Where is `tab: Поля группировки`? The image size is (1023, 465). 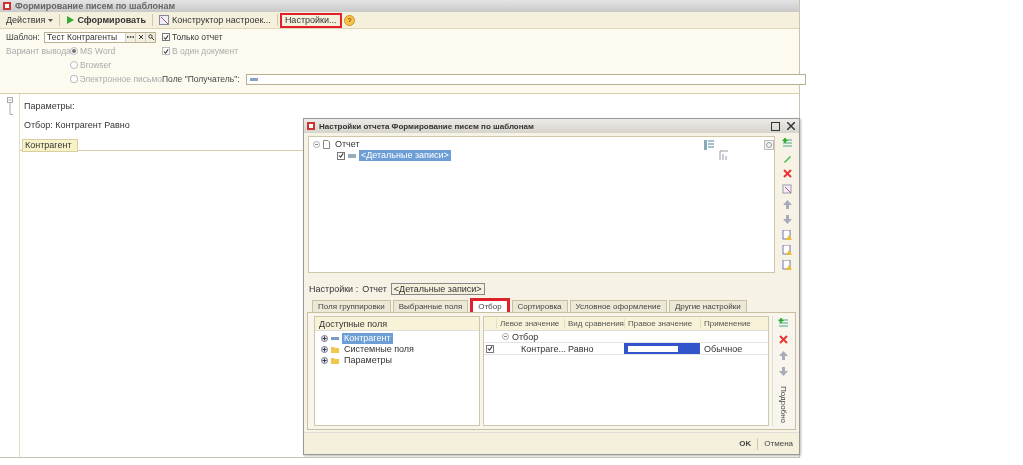
tab: Поля группировки is located at coordinates (351, 306).